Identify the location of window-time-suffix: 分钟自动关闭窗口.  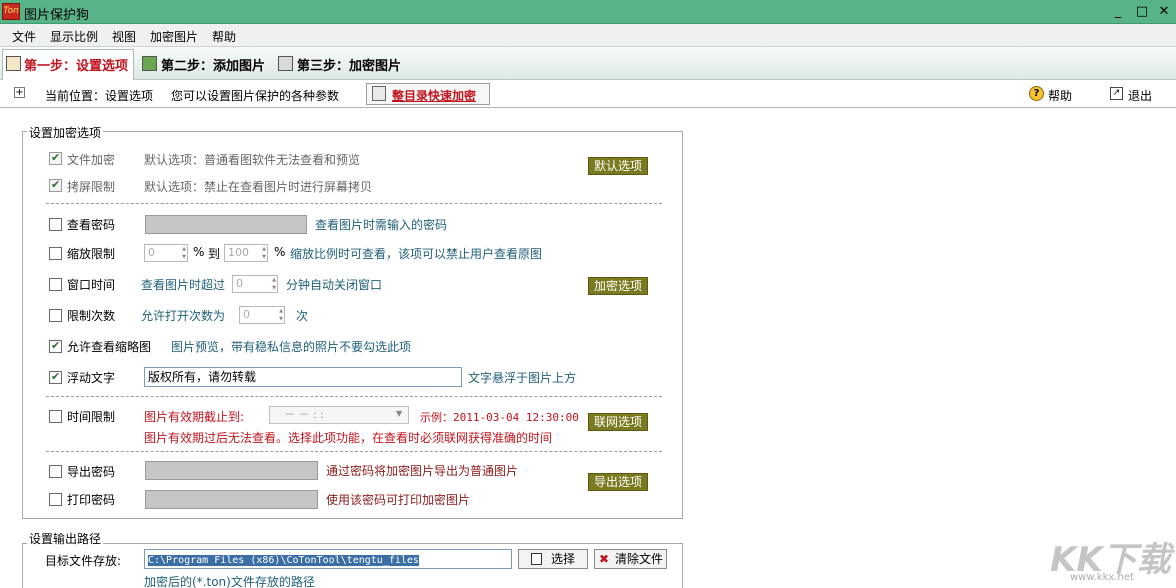
(334, 285).